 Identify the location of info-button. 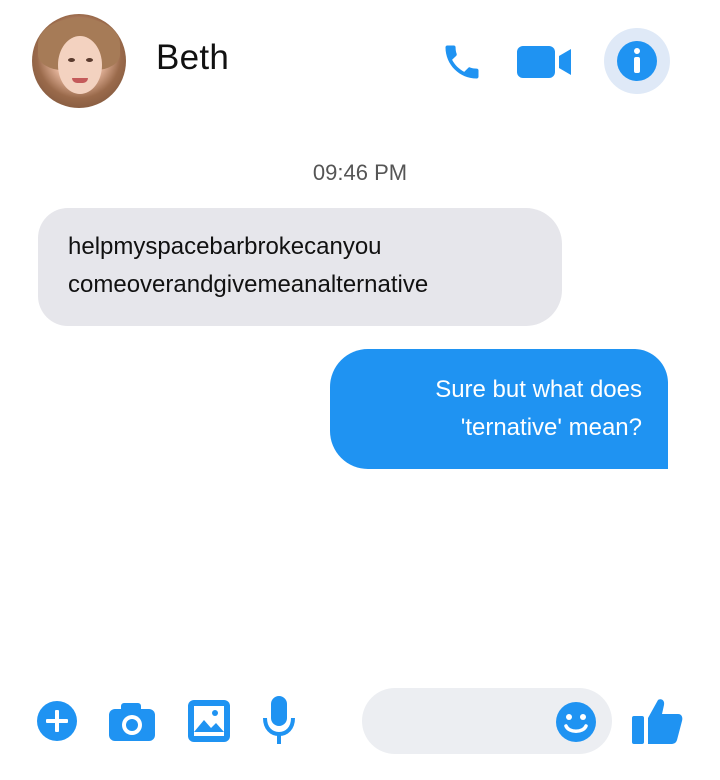
(637, 61).